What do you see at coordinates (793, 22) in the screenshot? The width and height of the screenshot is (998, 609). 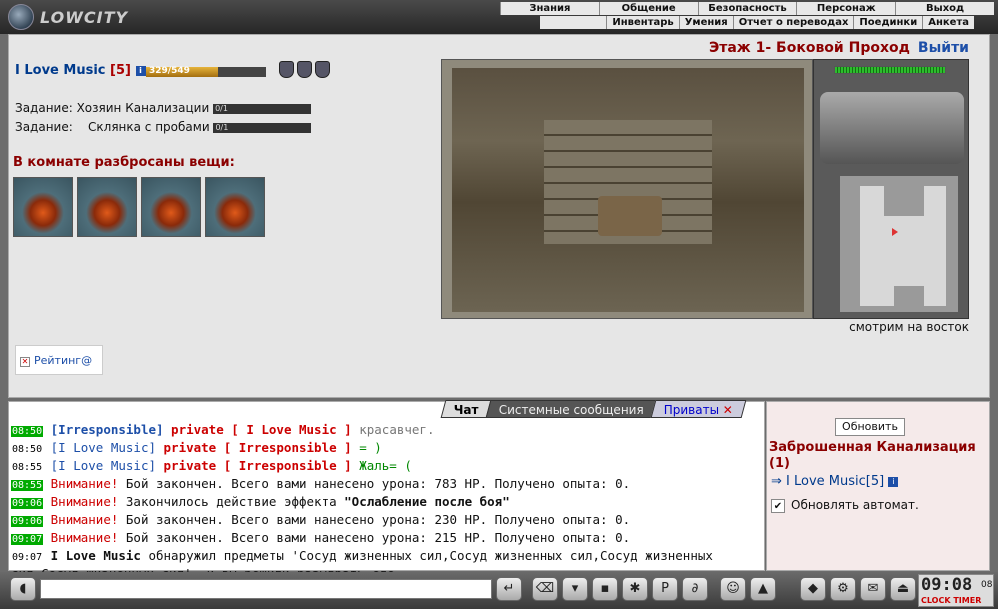 I see `nav-transfers: Отчет о переводах` at bounding box center [793, 22].